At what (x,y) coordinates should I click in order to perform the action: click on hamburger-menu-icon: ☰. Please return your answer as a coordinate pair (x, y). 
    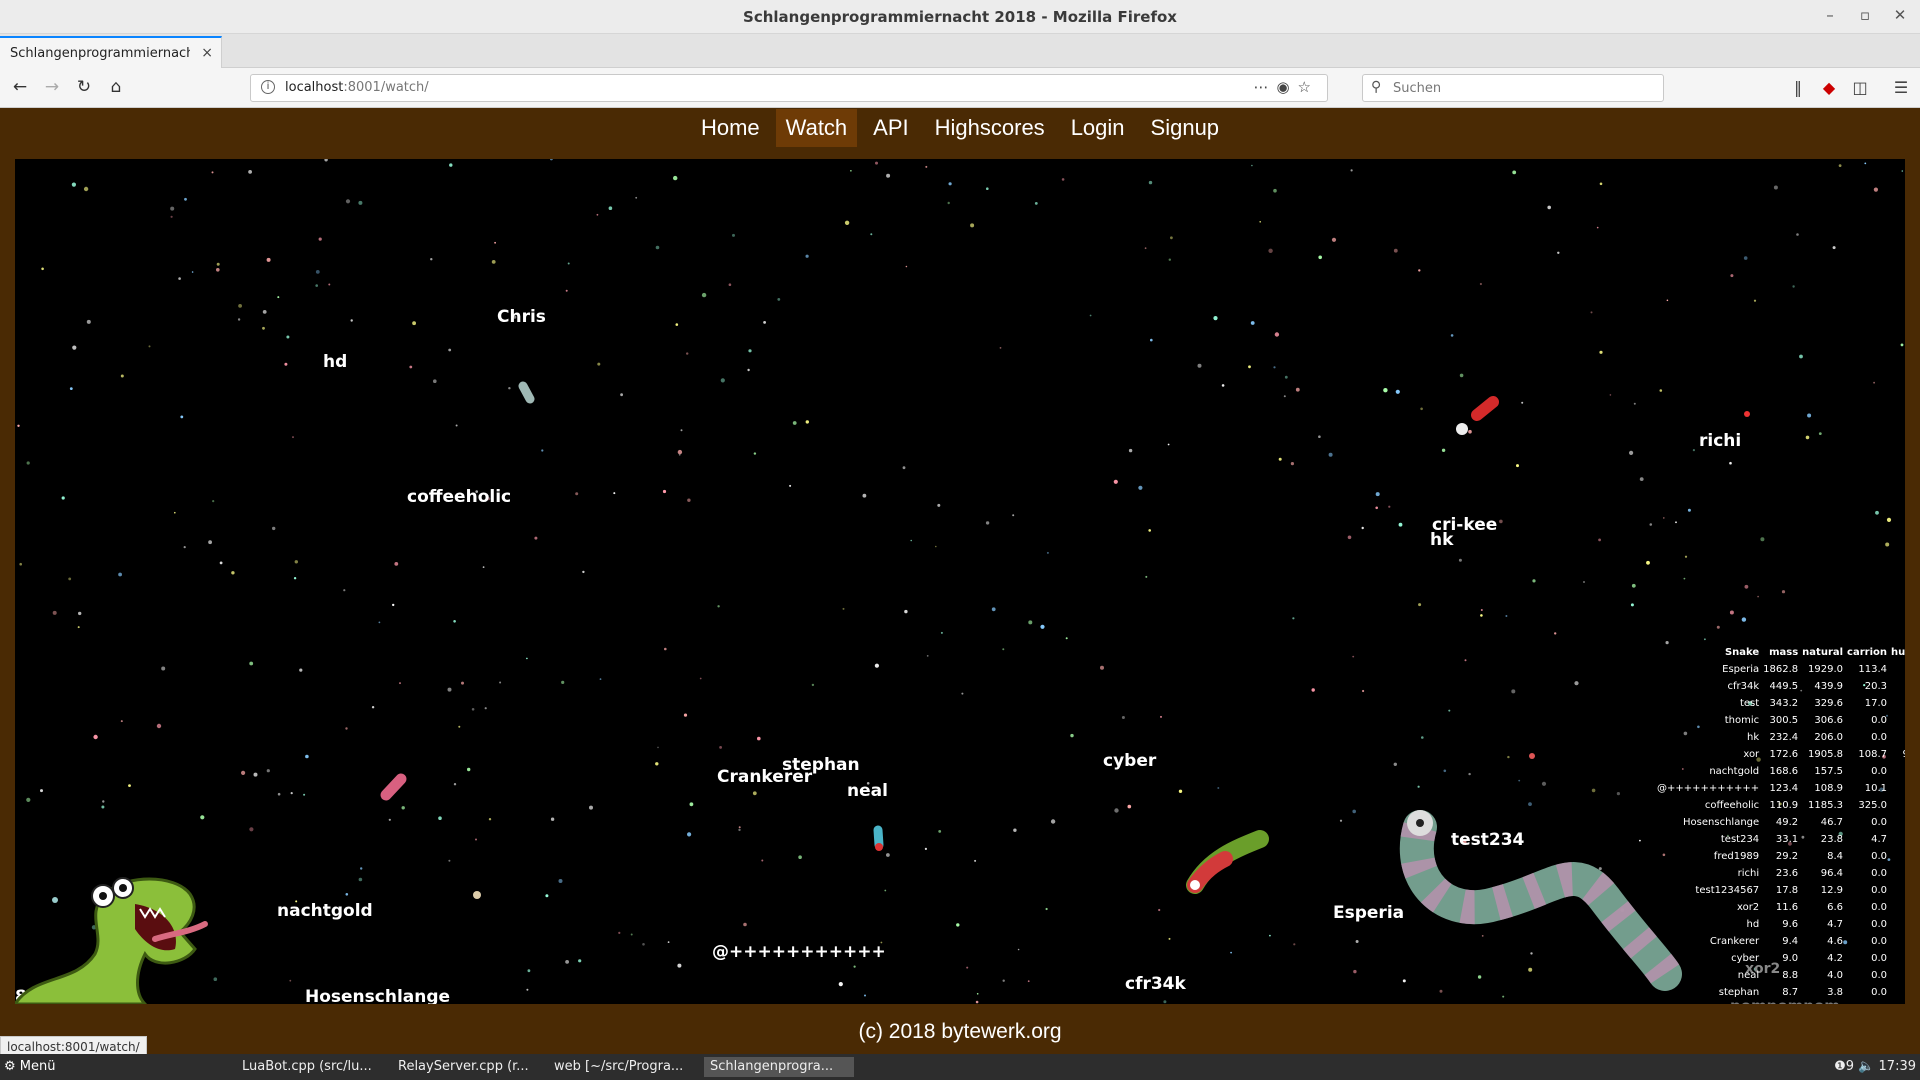
    Looking at the image, I should click on (1901, 87).